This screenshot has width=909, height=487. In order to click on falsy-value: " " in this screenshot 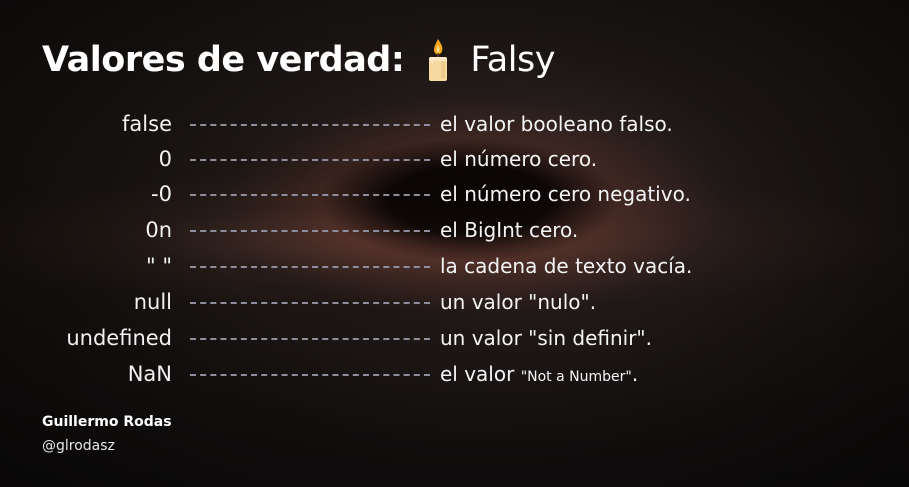, I will do `click(159, 266)`.